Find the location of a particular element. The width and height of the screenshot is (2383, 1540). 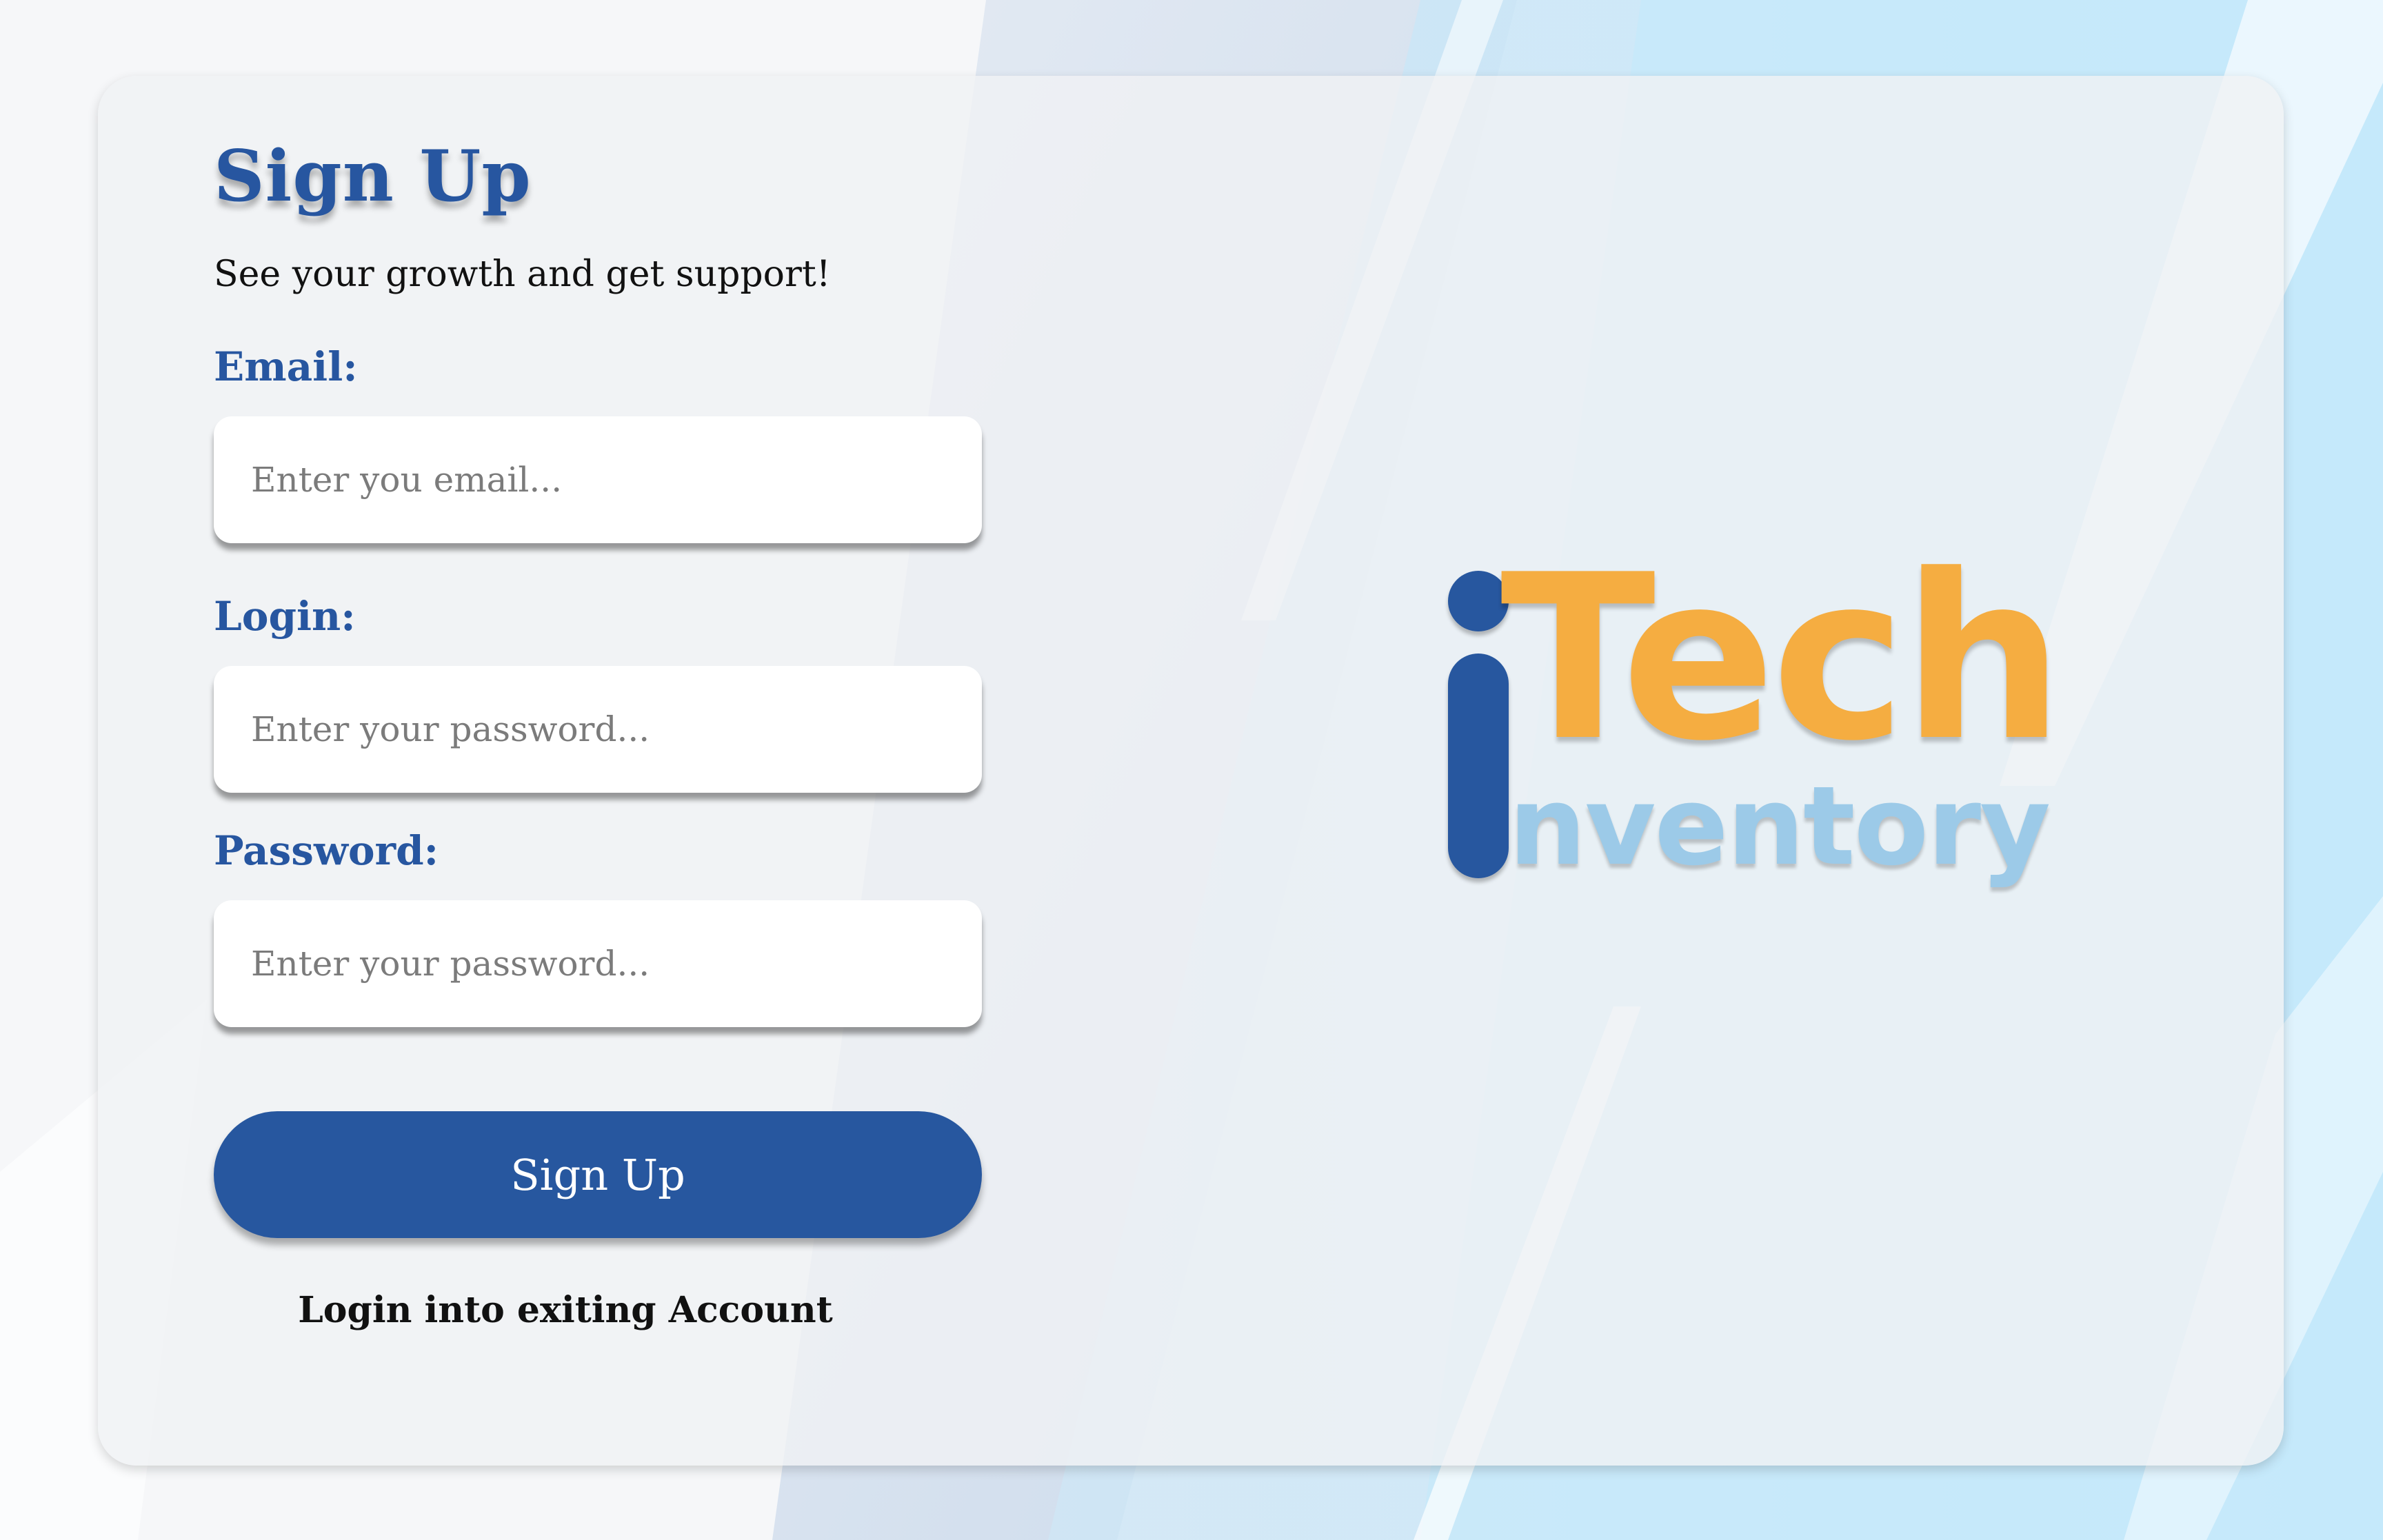

email-label: Email: is located at coordinates (286, 367).